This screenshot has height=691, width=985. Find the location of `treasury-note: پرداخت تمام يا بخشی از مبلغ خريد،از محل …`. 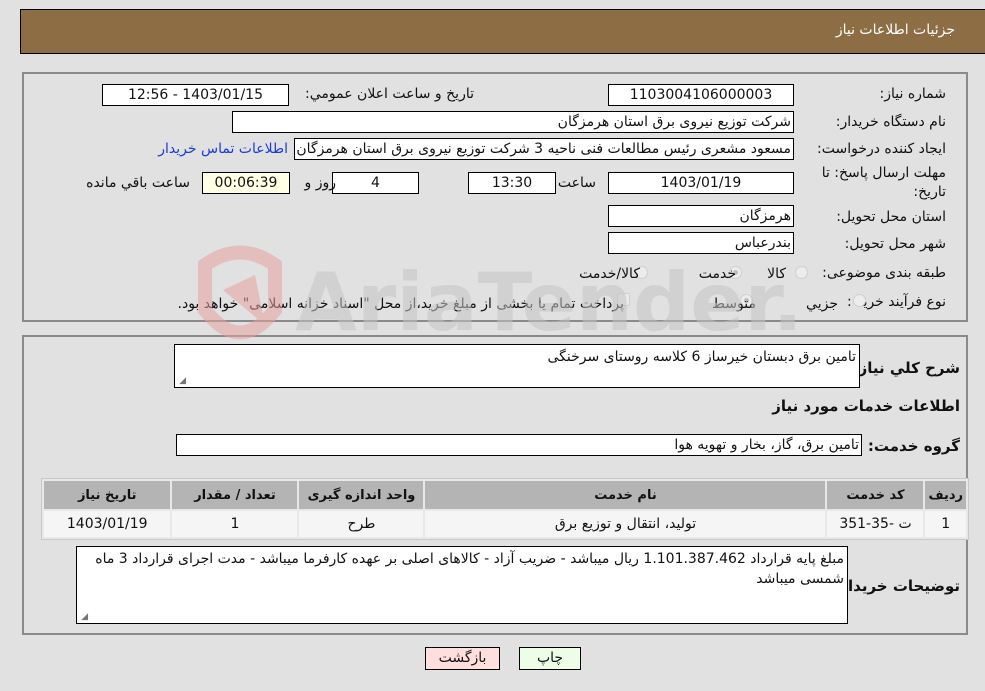

treasury-note: پرداخت تمام يا بخشی از مبلغ خريد،از محل … is located at coordinates (400, 304).